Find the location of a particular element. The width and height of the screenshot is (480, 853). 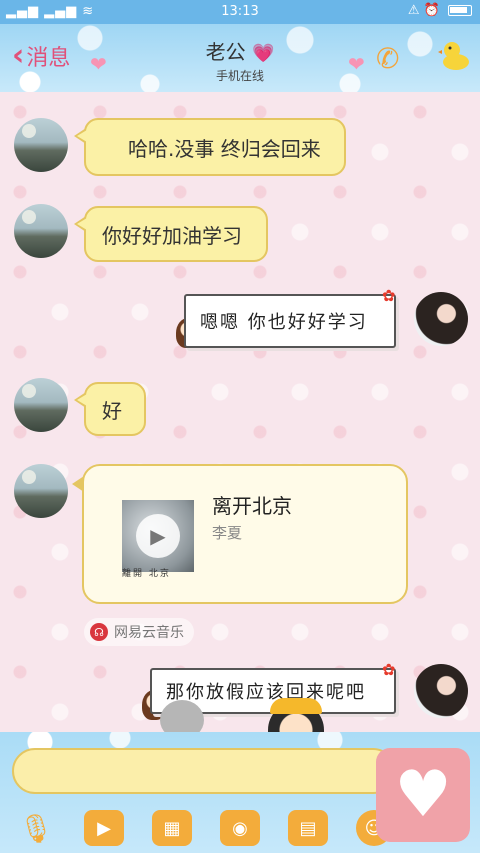

contact-info: 老公 💗 手机在线 is located at coordinates (240, 60).